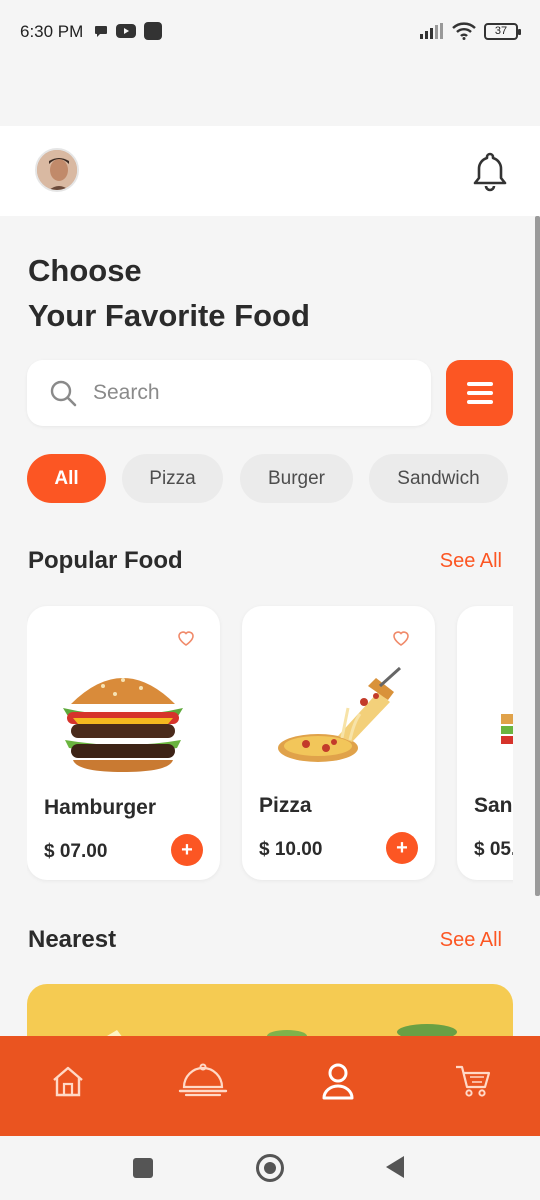 Image resolution: width=540 pixels, height=1200 pixels. I want to click on nav-home, so click(68, 1081).